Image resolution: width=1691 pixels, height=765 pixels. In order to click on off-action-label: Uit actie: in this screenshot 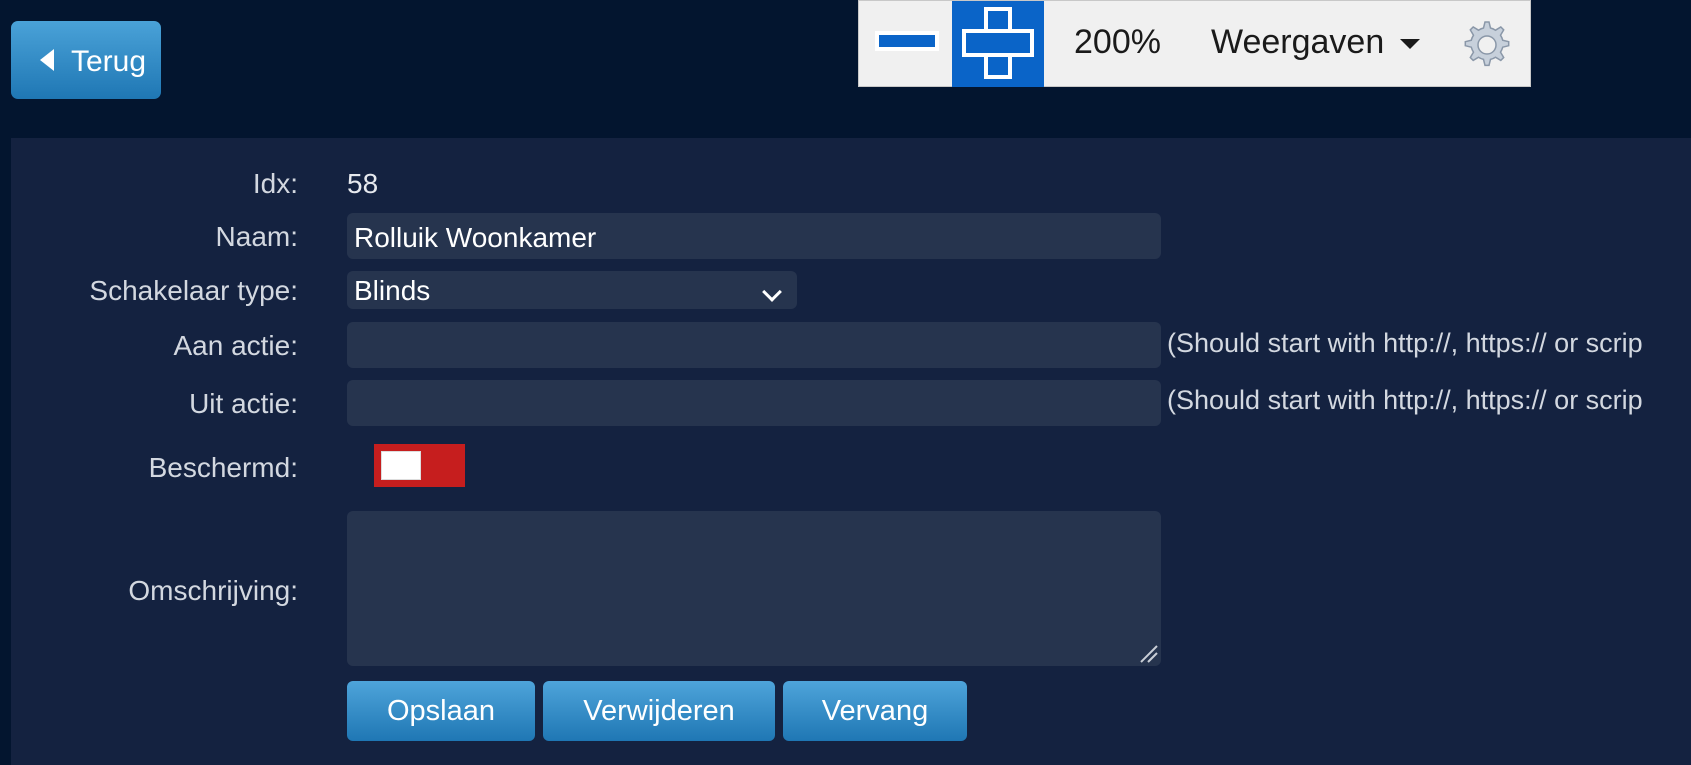, I will do `click(243, 403)`.